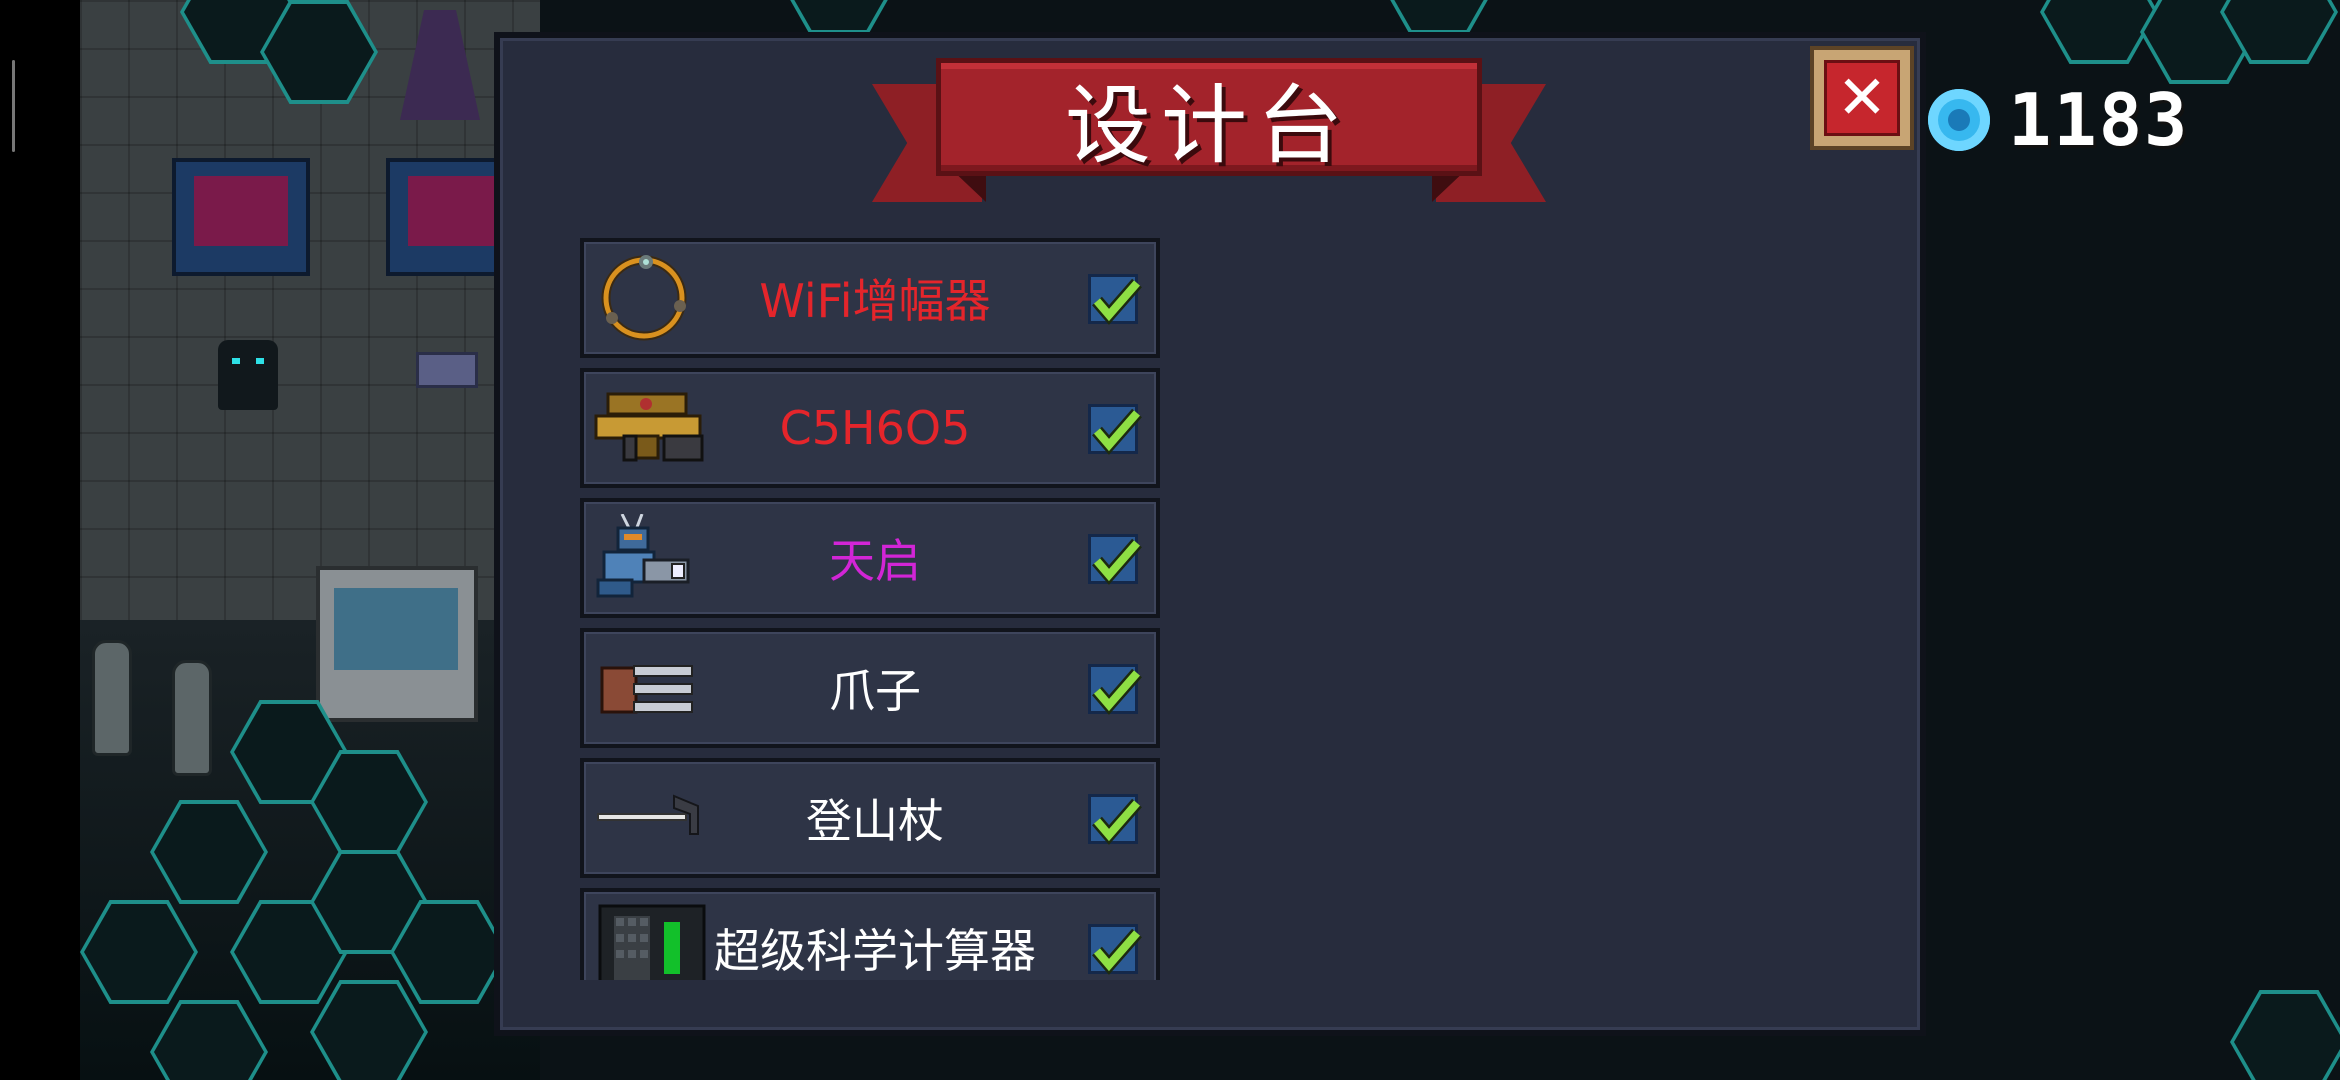 The height and width of the screenshot is (1080, 2340). I want to click on list-item: C5H6O5, so click(870, 428).